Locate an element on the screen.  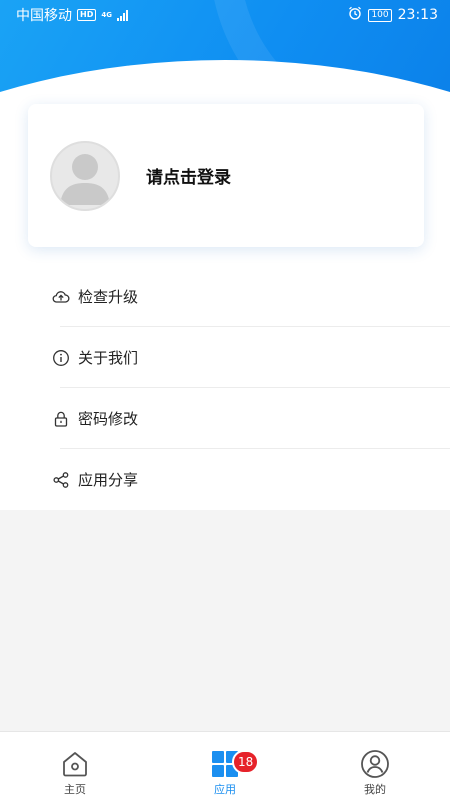
carrier-name: 中国移动 is located at coordinates (44, 16).